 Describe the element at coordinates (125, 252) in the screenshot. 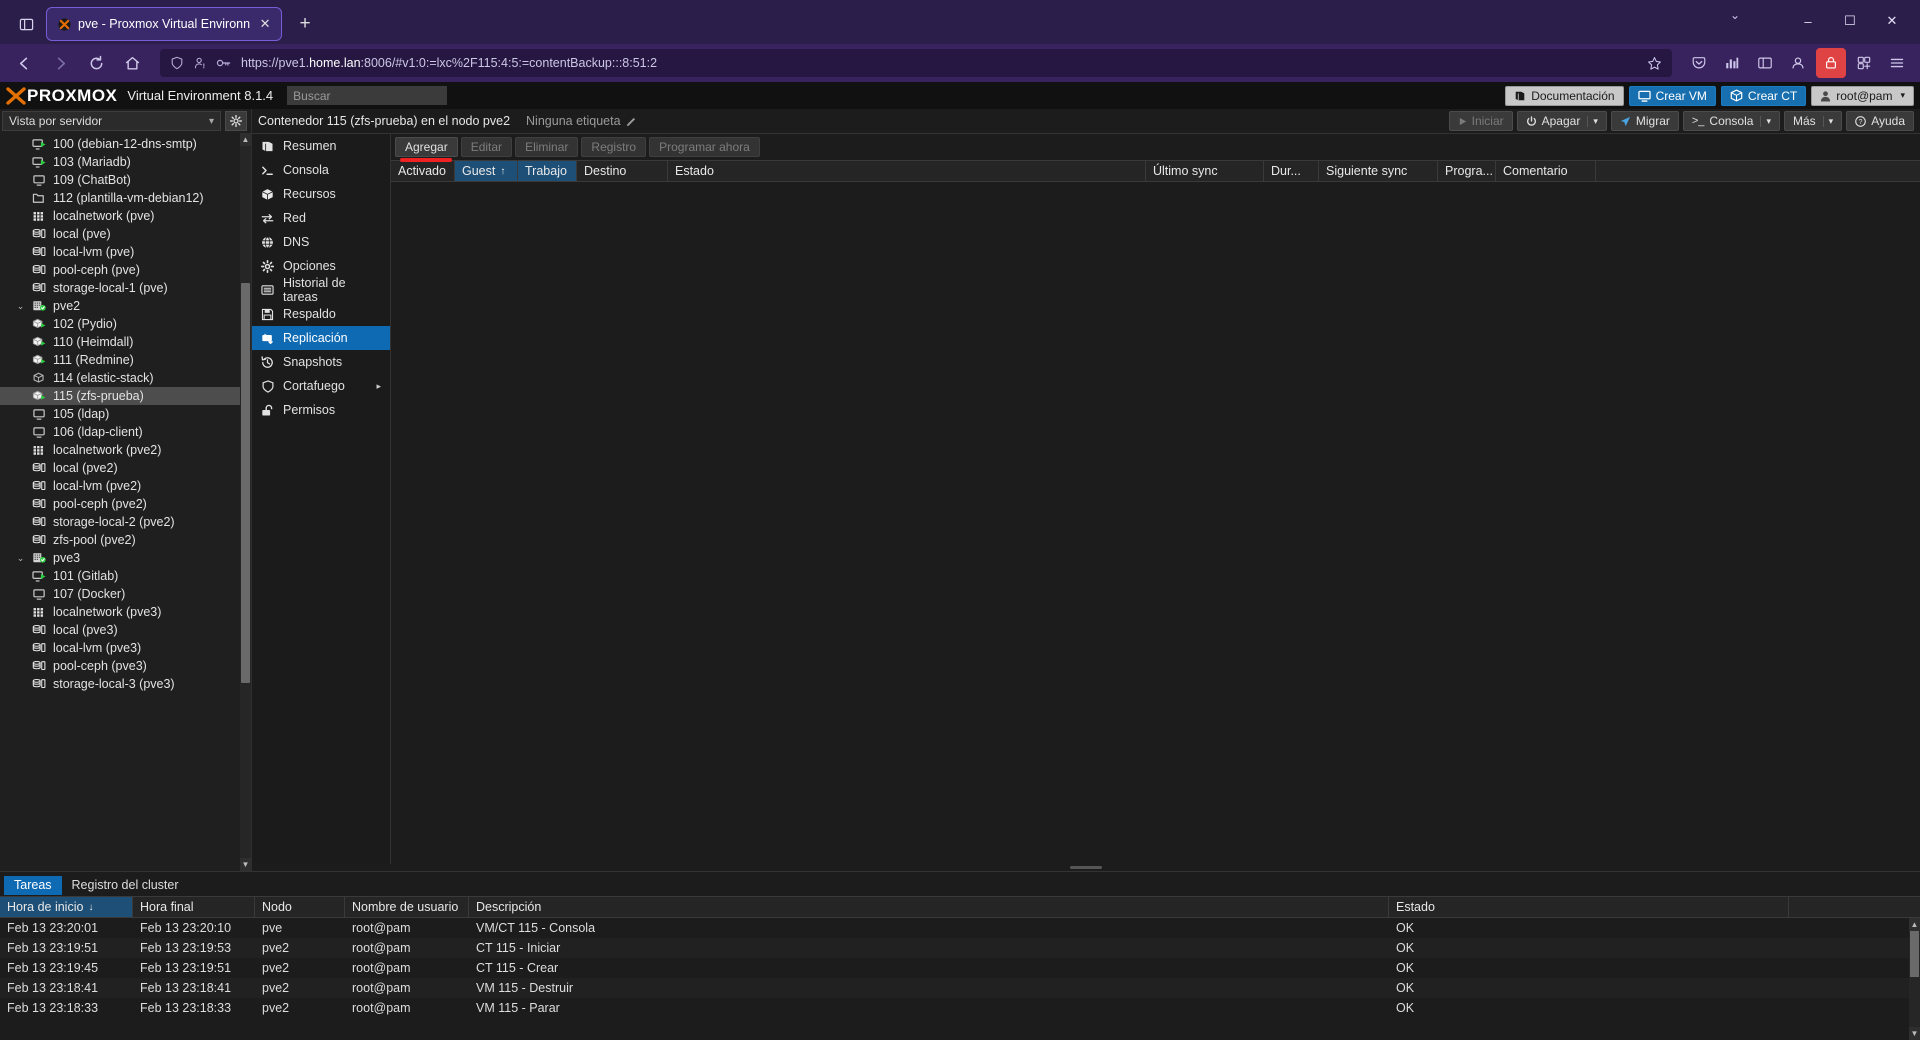

I see `tree-item-local-lvm-pve: local-lvm (pve)` at that location.